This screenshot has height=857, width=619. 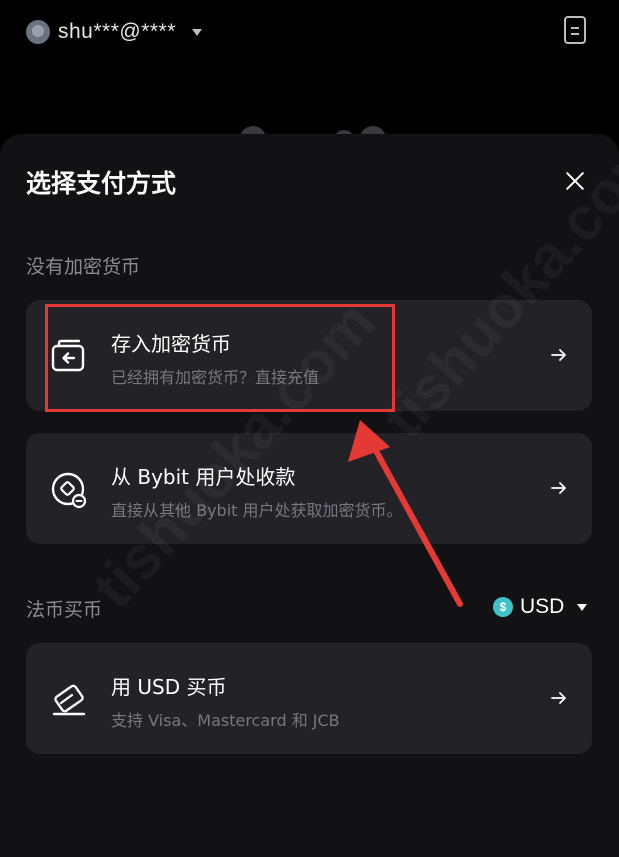 What do you see at coordinates (69, 490) in the screenshot?
I see `receive-payment-icon` at bounding box center [69, 490].